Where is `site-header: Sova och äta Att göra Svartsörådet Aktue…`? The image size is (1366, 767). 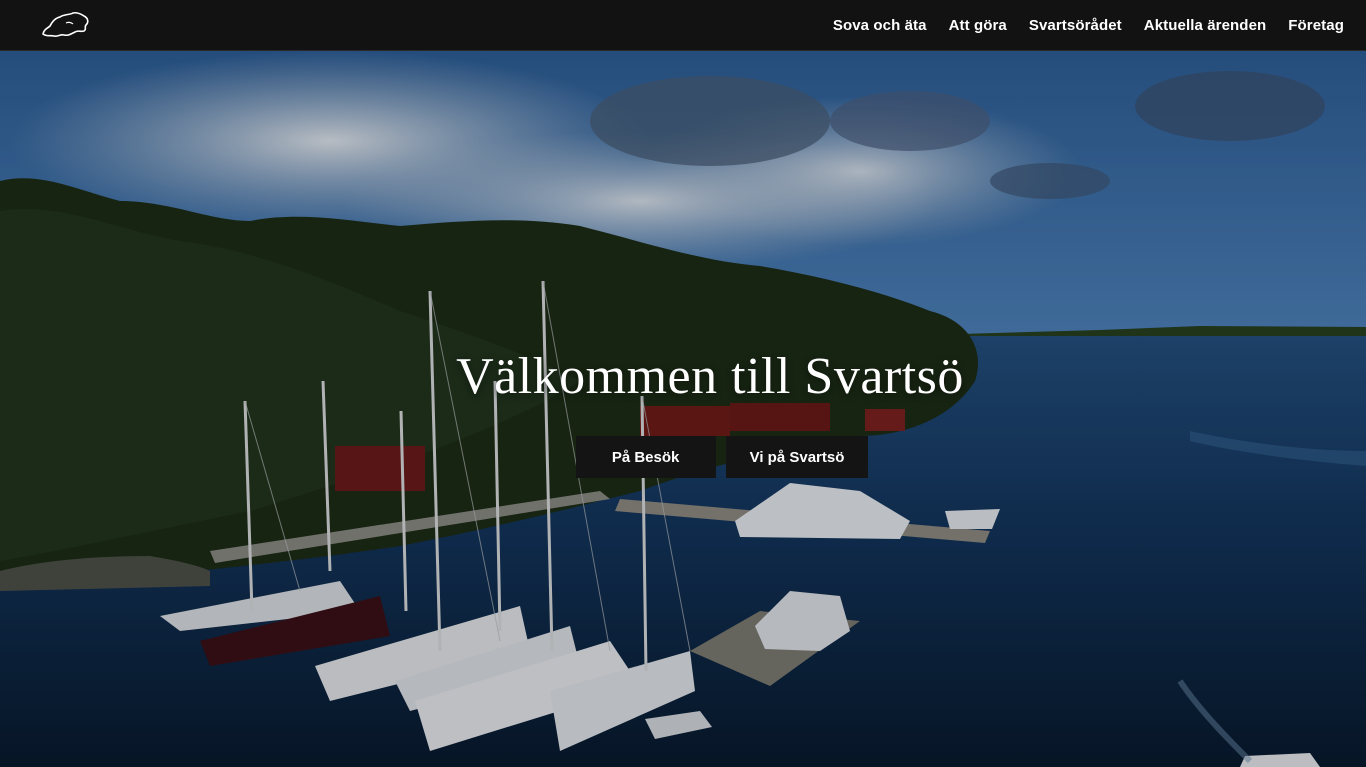
site-header: Sova och äta Att göra Svartsörådet Aktue… is located at coordinates (683, 25).